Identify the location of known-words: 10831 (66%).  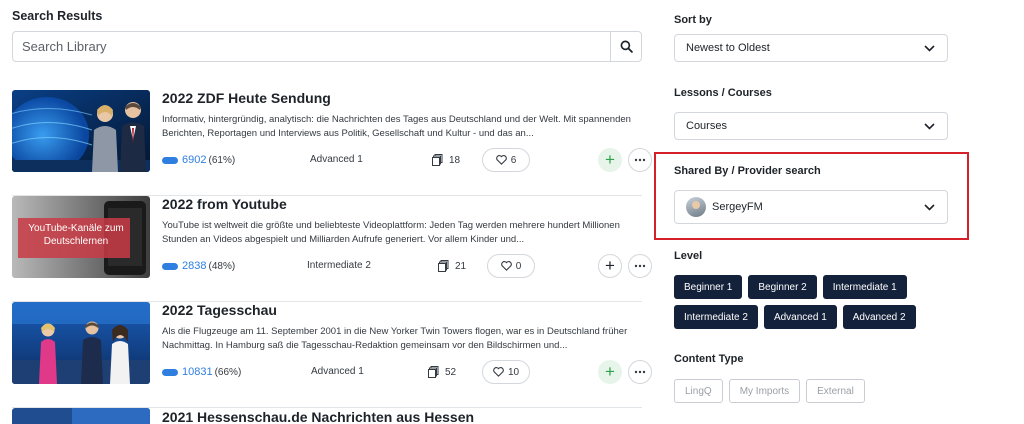
(201, 372).